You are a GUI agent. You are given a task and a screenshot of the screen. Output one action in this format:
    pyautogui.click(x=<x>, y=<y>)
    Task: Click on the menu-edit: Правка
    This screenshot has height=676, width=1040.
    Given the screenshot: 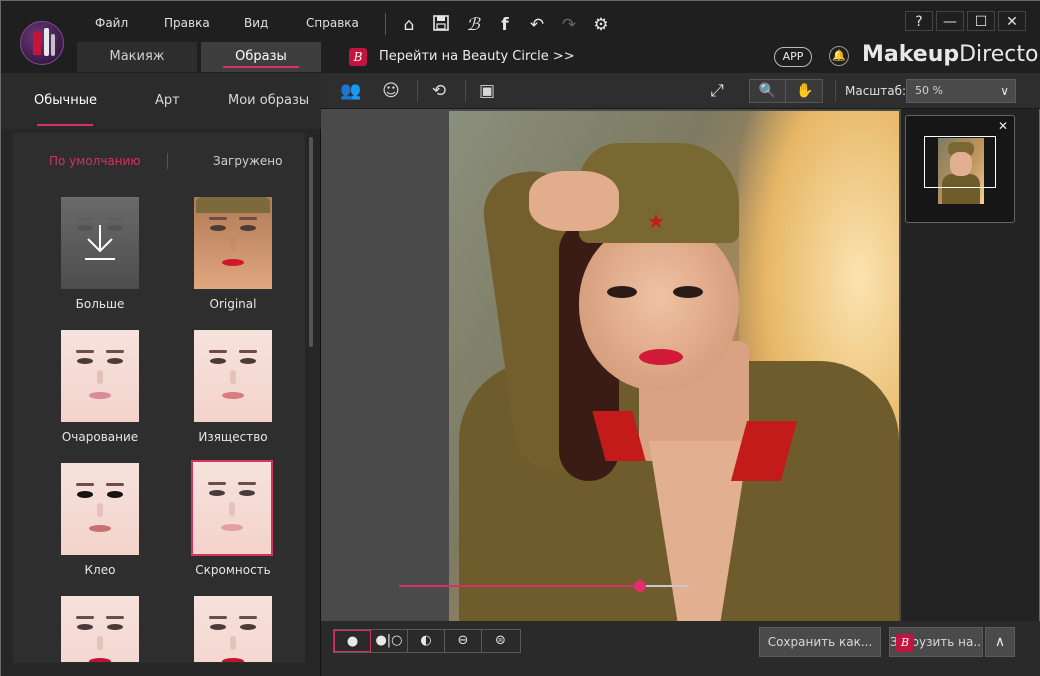 What is the action you would take?
    pyautogui.click(x=187, y=23)
    